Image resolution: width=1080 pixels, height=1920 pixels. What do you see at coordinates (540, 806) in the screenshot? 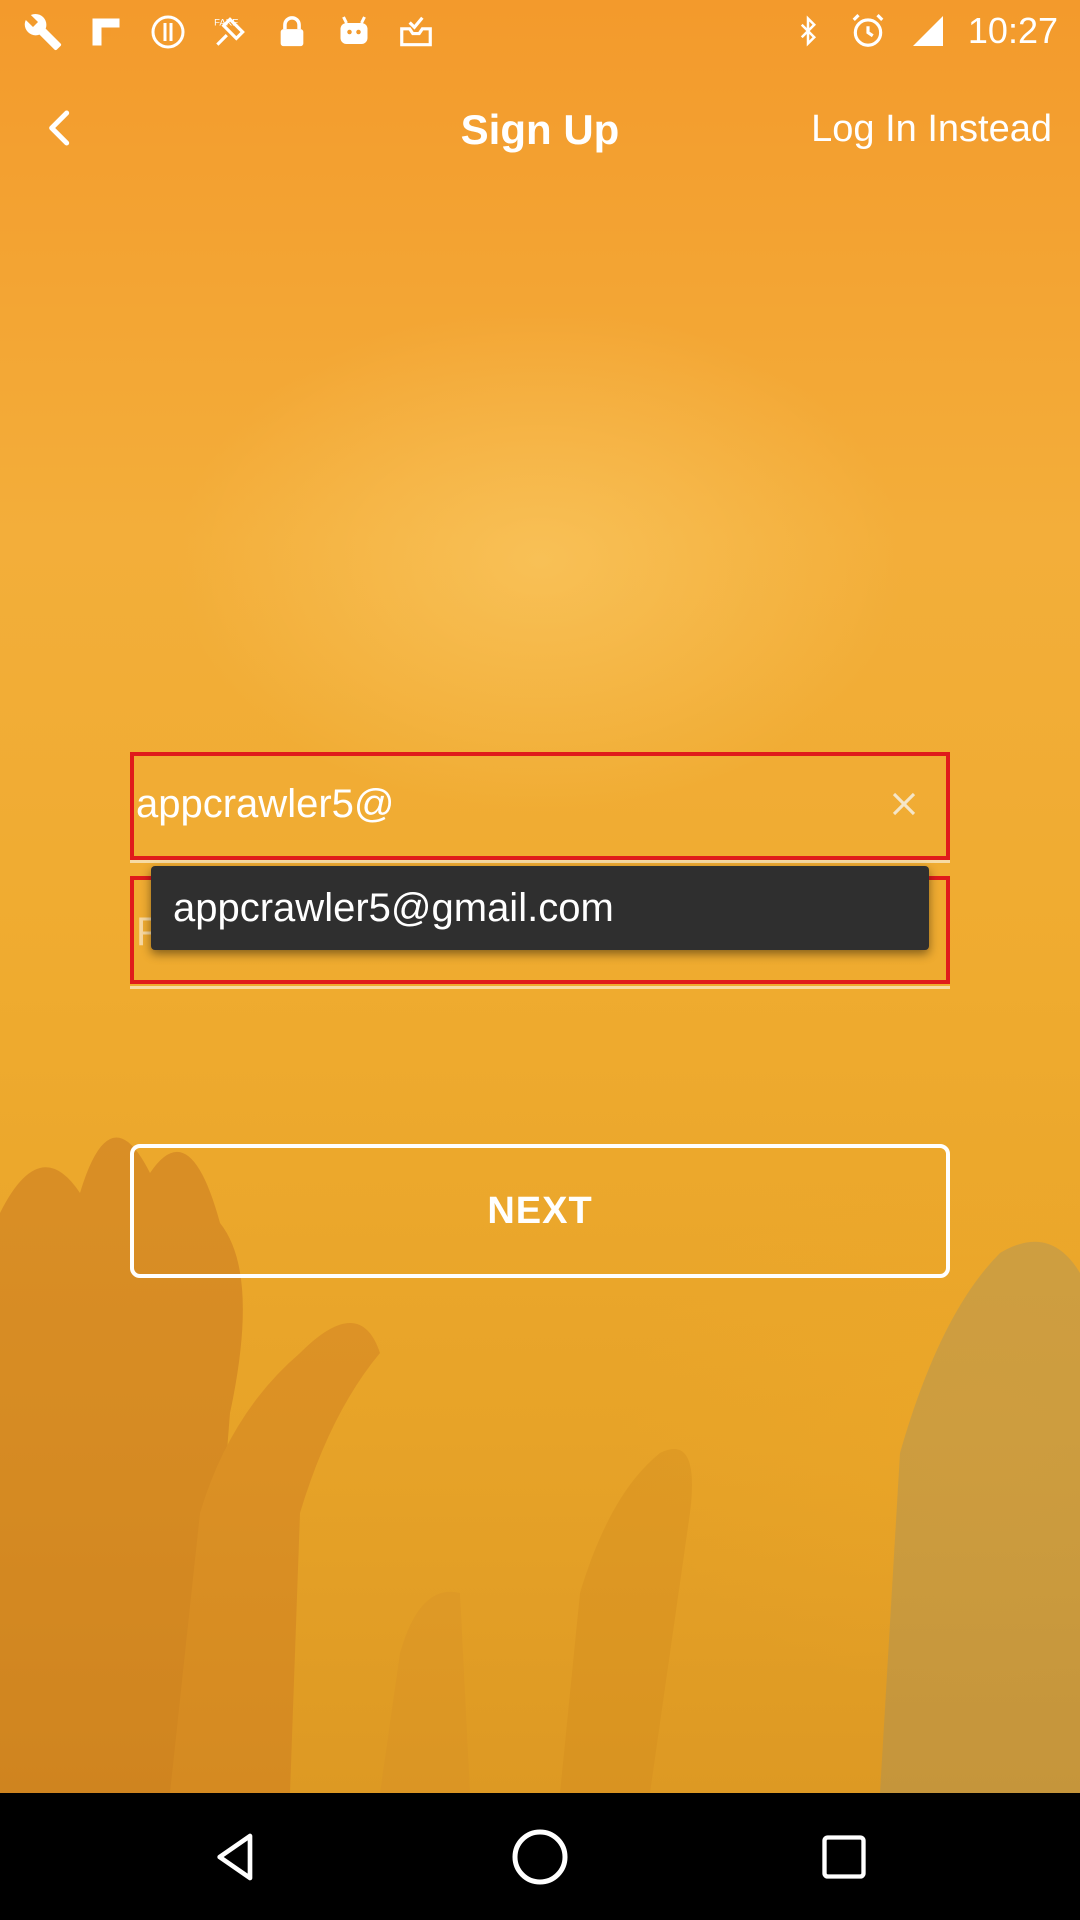
I see `email-field: appcrawler5@` at bounding box center [540, 806].